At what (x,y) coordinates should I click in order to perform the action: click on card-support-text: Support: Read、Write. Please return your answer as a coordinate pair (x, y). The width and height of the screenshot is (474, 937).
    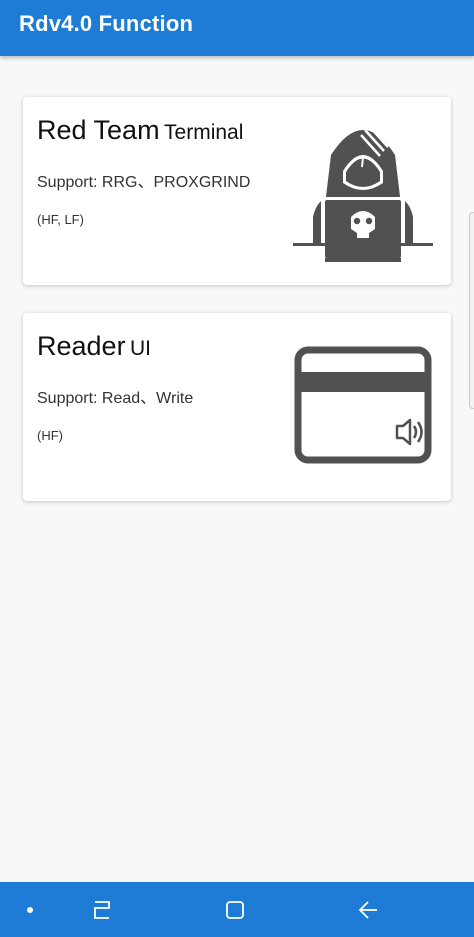
    Looking at the image, I should click on (115, 398).